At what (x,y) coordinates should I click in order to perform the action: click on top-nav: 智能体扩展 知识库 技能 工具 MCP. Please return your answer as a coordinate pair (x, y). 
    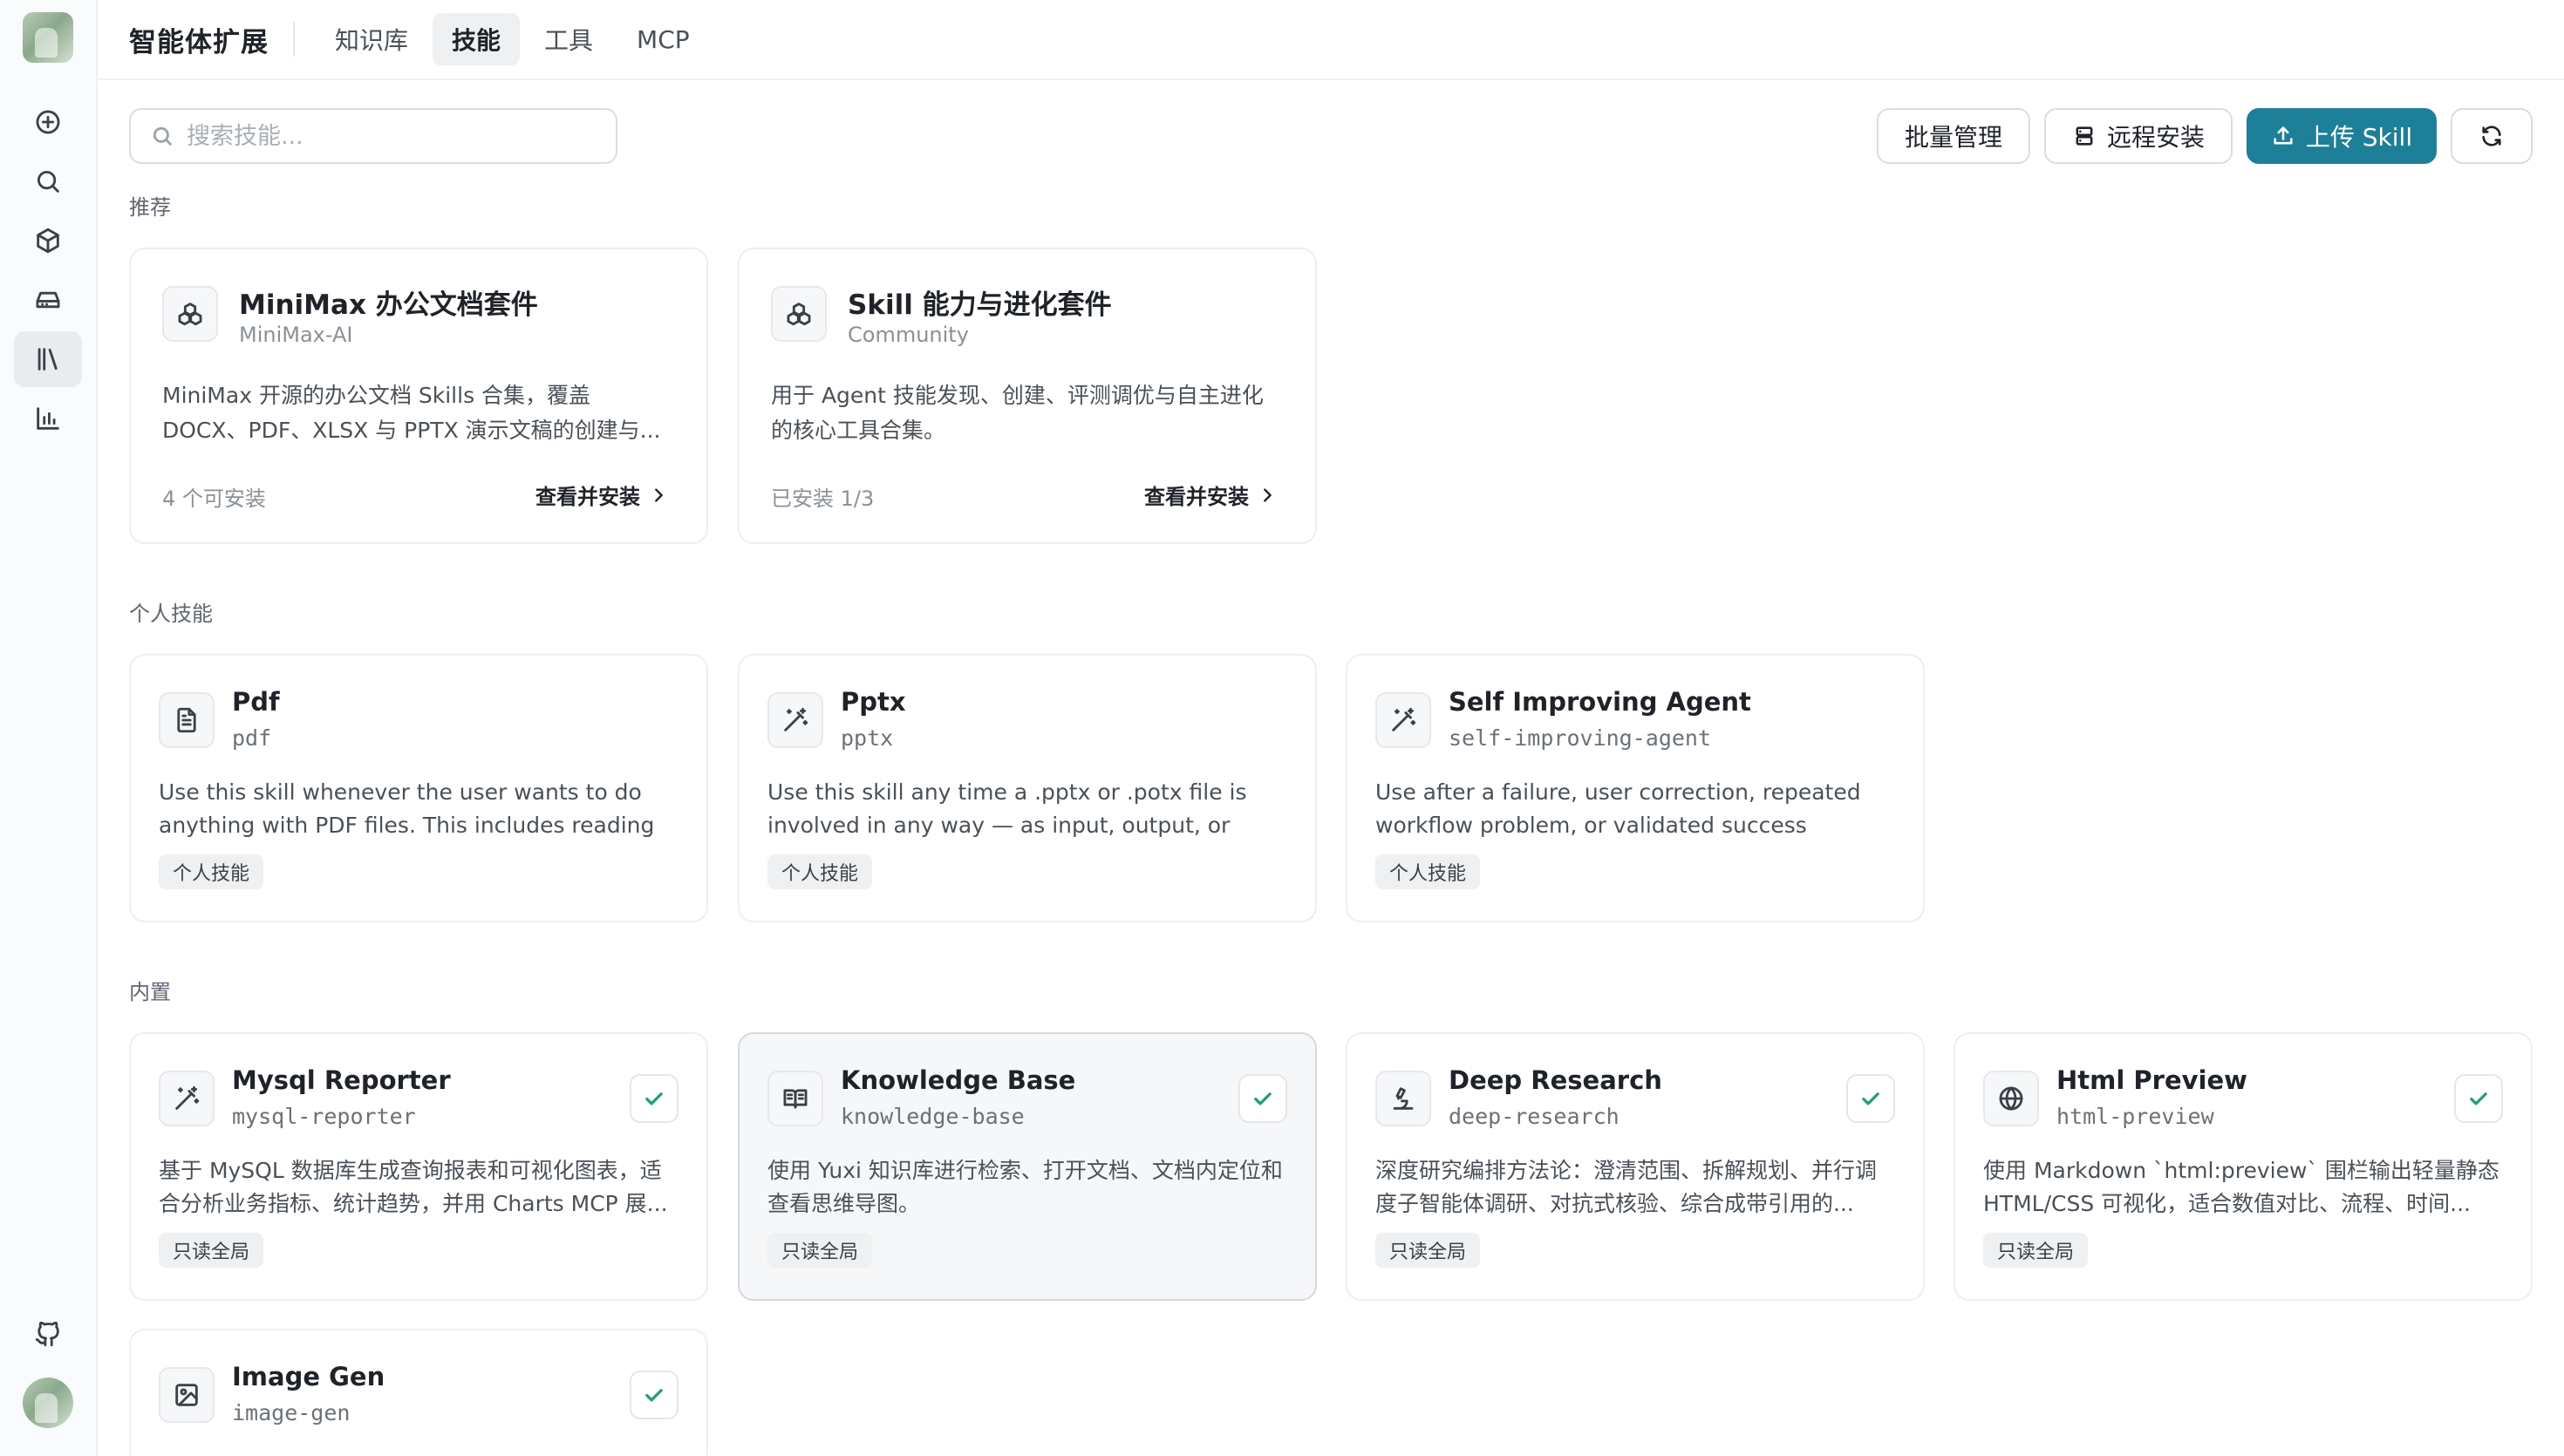
    Looking at the image, I should click on (1331, 40).